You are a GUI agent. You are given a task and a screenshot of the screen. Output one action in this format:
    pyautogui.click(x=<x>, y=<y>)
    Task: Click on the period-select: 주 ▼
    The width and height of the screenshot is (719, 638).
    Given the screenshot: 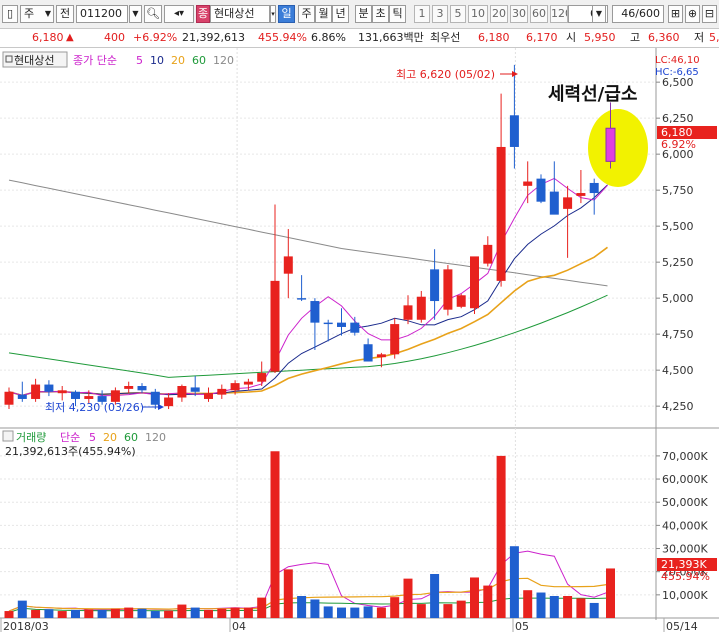 What is the action you would take?
    pyautogui.click(x=37, y=14)
    